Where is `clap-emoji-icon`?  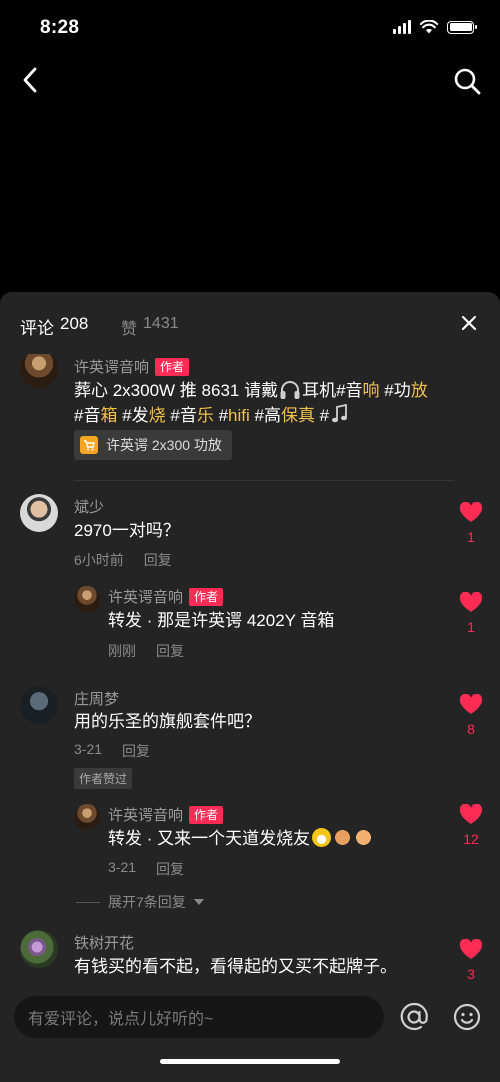
clap-emoji-icon is located at coordinates (343, 837).